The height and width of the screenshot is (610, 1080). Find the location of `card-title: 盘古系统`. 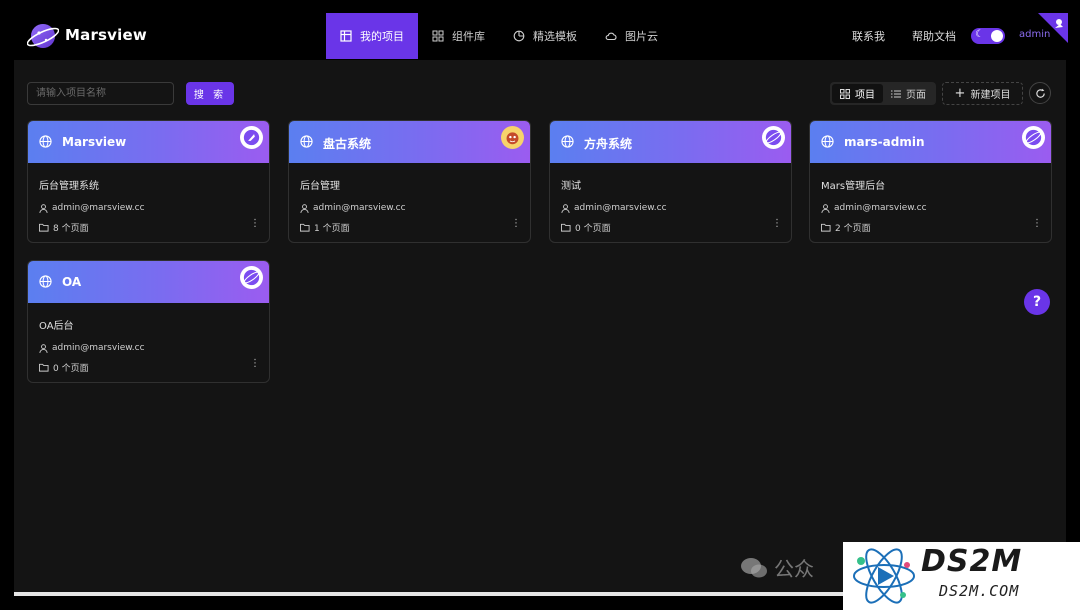

card-title: 盘古系统 is located at coordinates (347, 144).